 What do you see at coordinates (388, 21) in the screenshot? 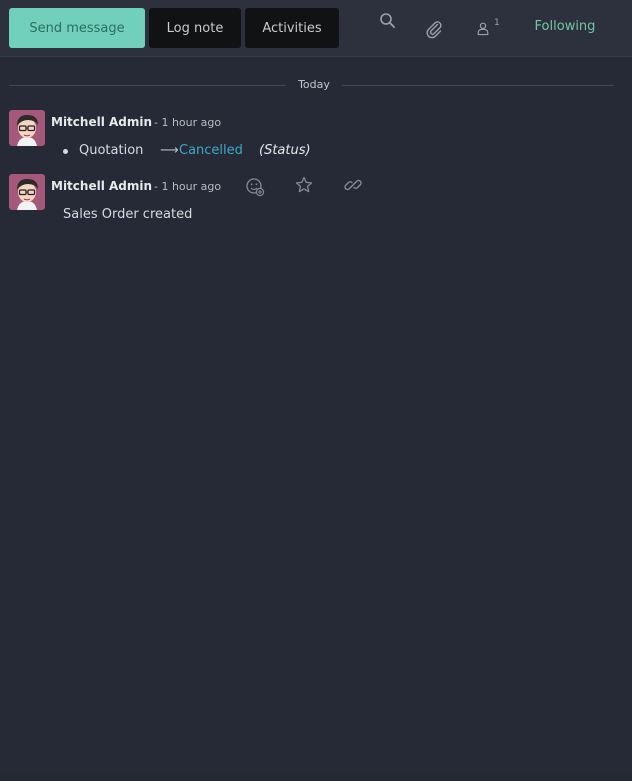
I see `search-icon` at bounding box center [388, 21].